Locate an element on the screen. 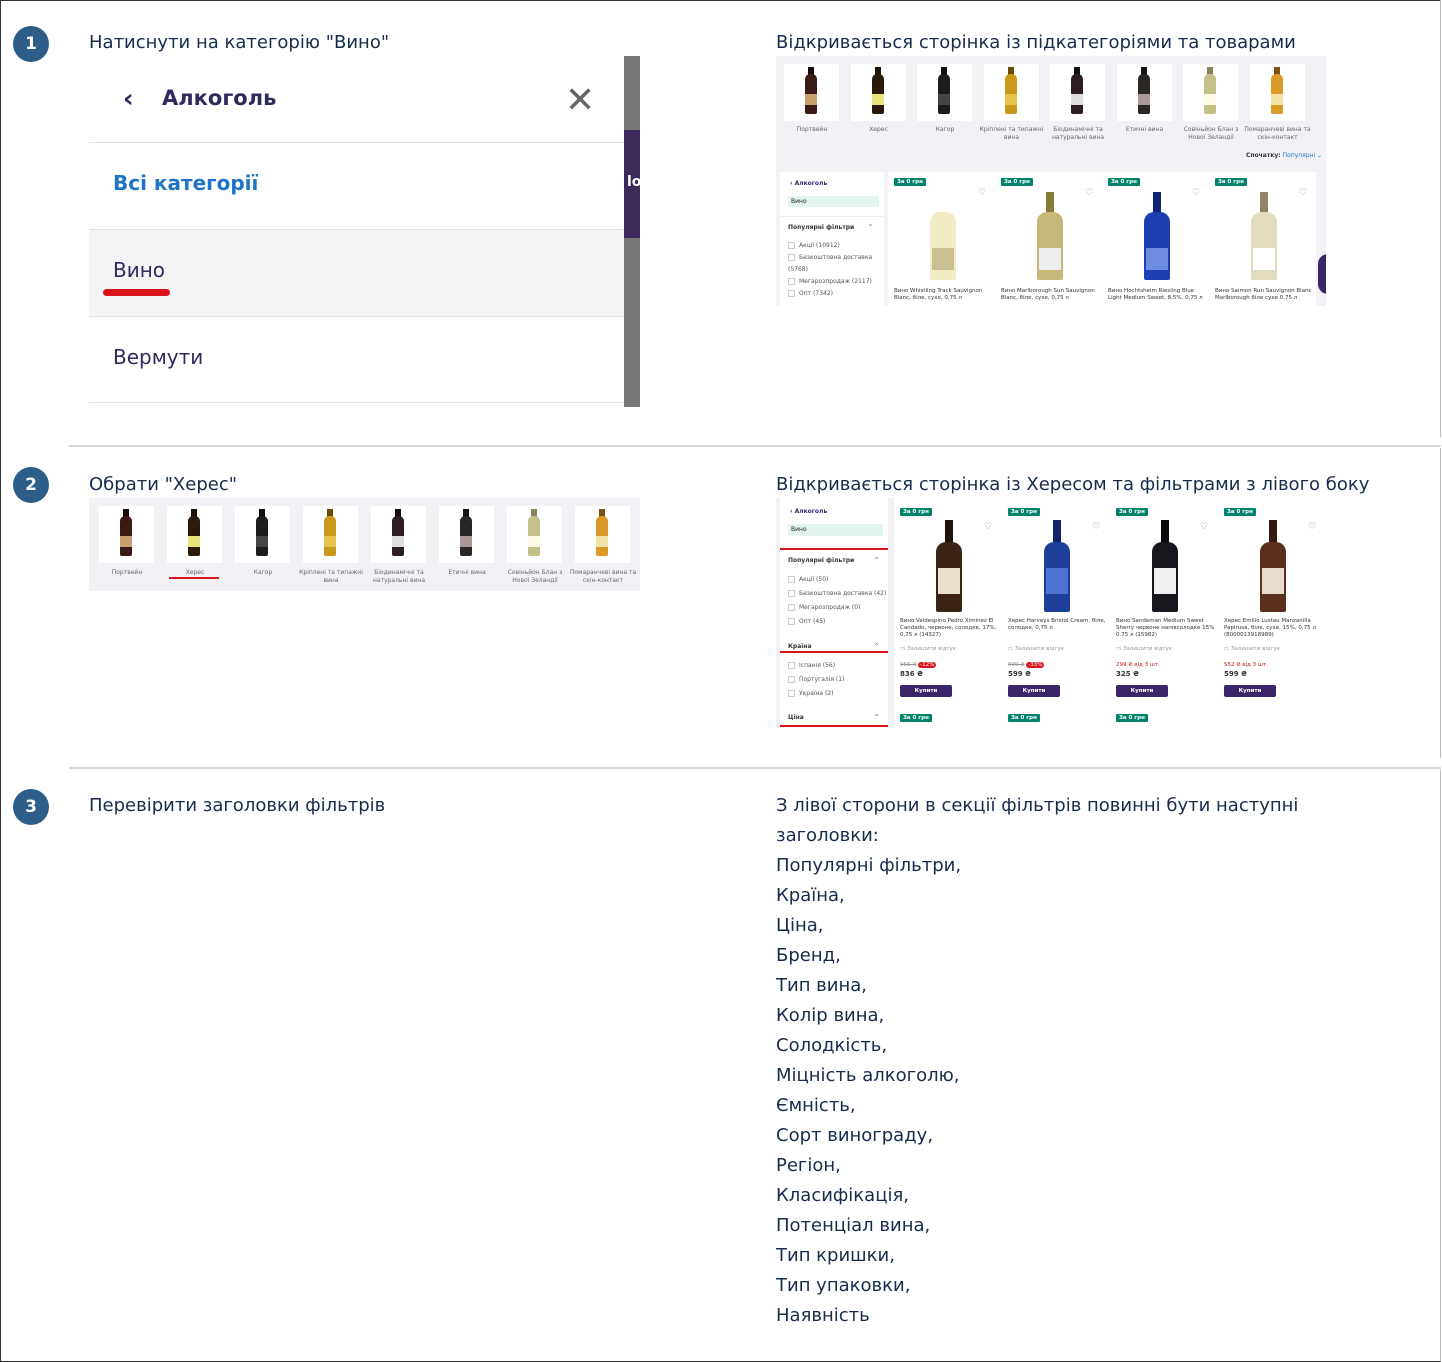 Image resolution: width=1442 pixels, height=1362 pixels. filter-group-title: Країна is located at coordinates (800, 646).